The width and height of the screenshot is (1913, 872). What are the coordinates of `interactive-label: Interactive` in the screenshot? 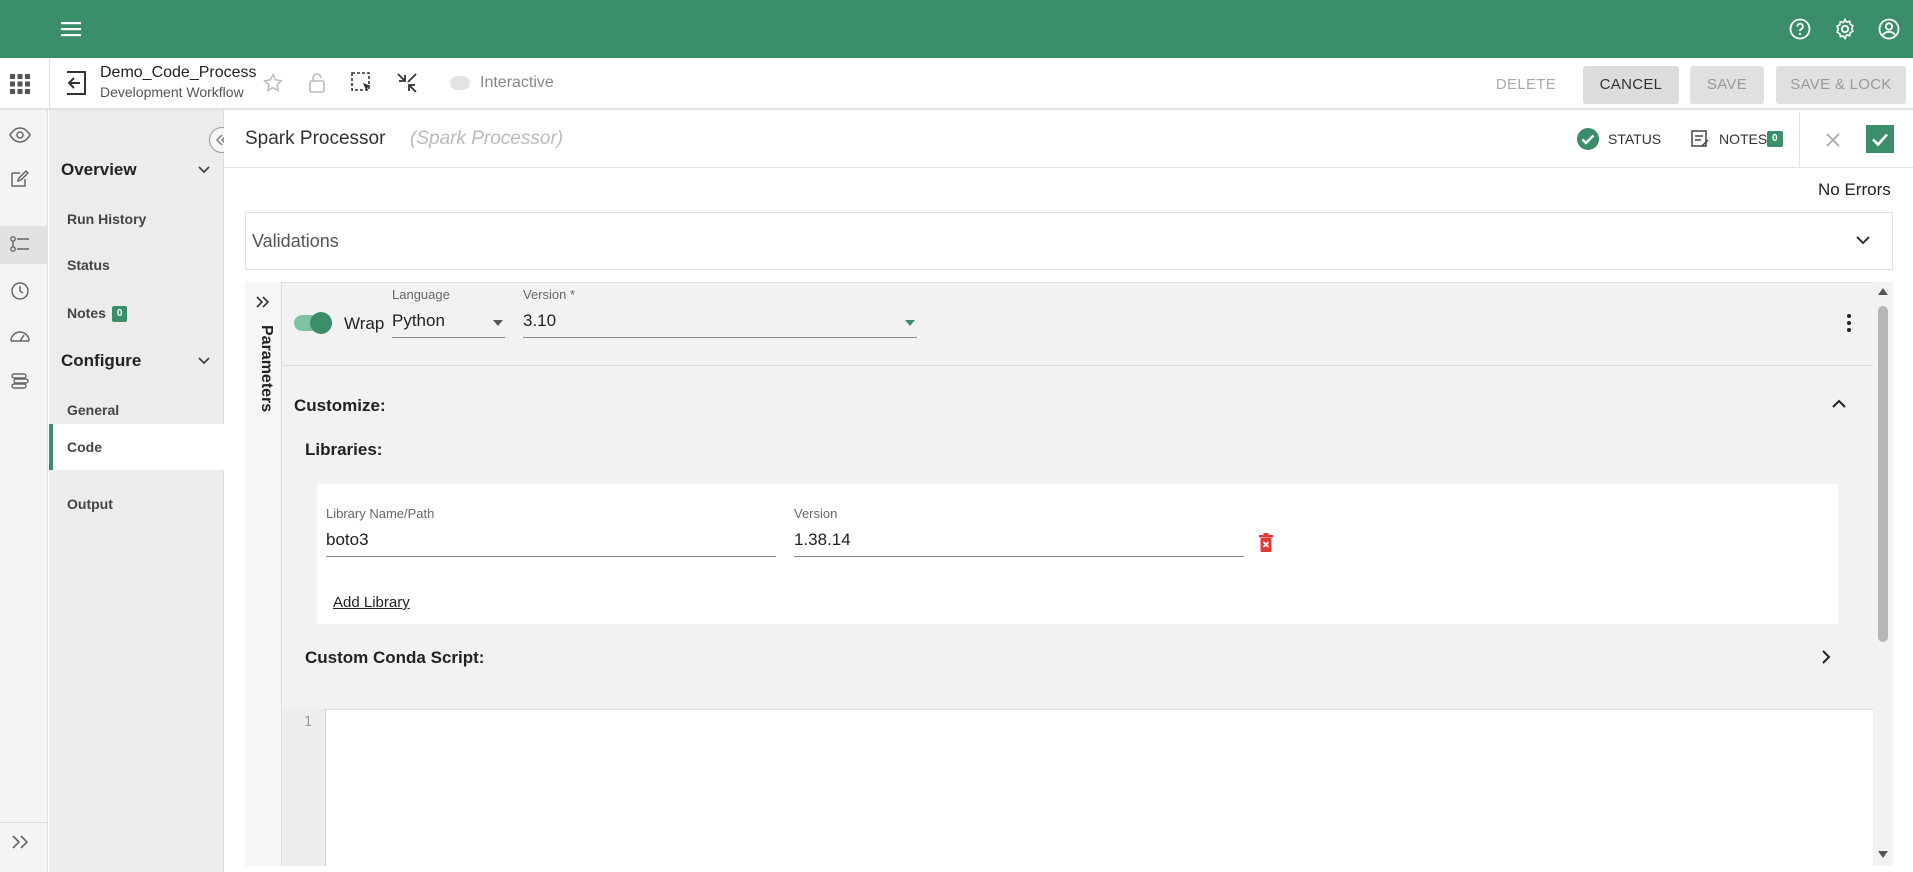 It's located at (517, 82).